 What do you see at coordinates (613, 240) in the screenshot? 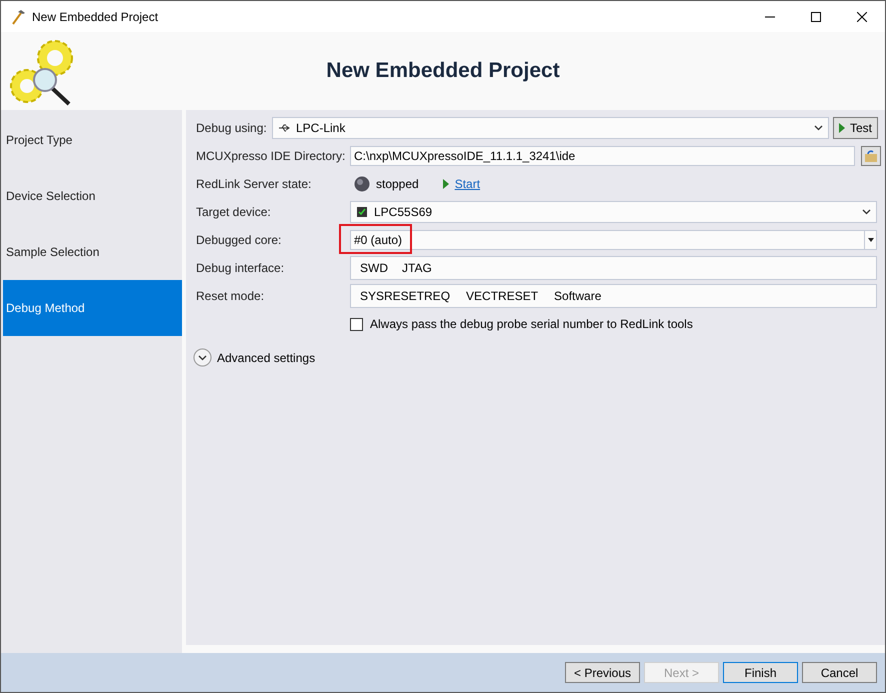
I see `core-dropdown: #0 (auto)` at bounding box center [613, 240].